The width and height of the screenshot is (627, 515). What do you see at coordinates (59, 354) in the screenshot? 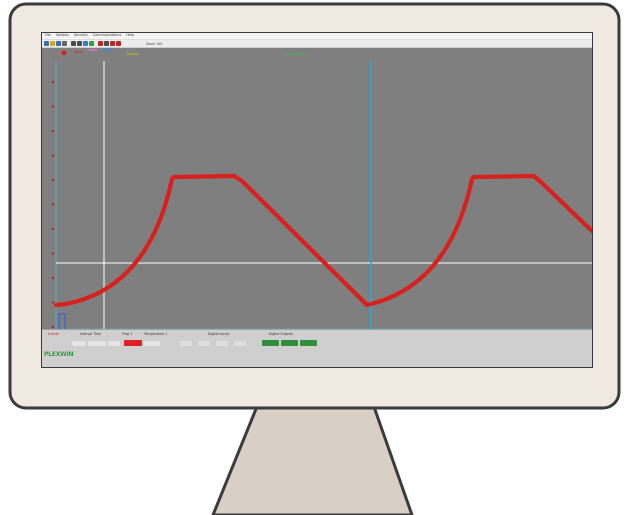
I see `brand-logo: PLEXWIN` at bounding box center [59, 354].